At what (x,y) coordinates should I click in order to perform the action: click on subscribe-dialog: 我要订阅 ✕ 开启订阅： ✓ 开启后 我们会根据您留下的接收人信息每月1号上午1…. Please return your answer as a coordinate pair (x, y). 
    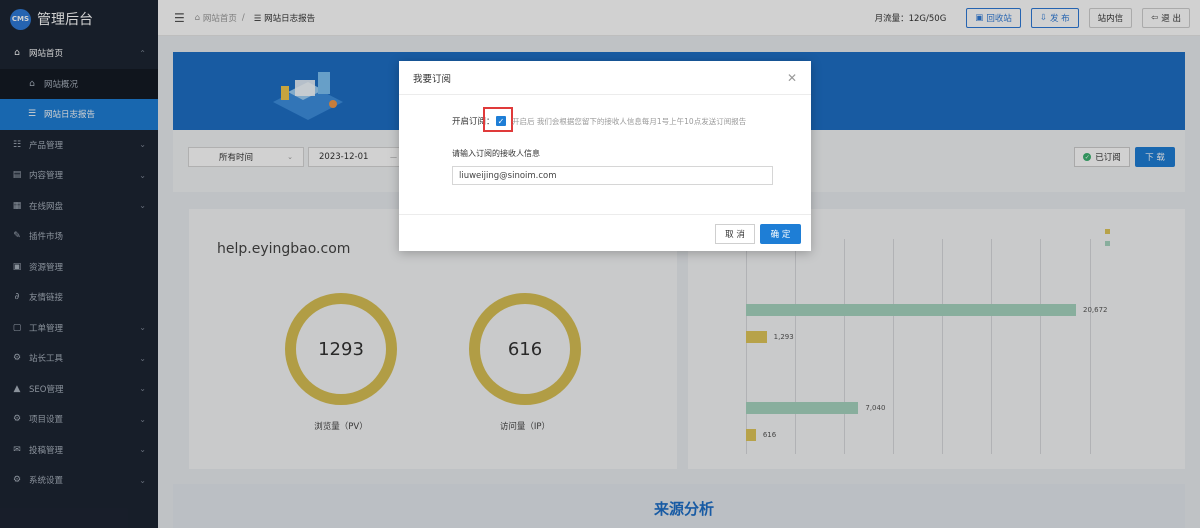
    Looking at the image, I should click on (605, 156).